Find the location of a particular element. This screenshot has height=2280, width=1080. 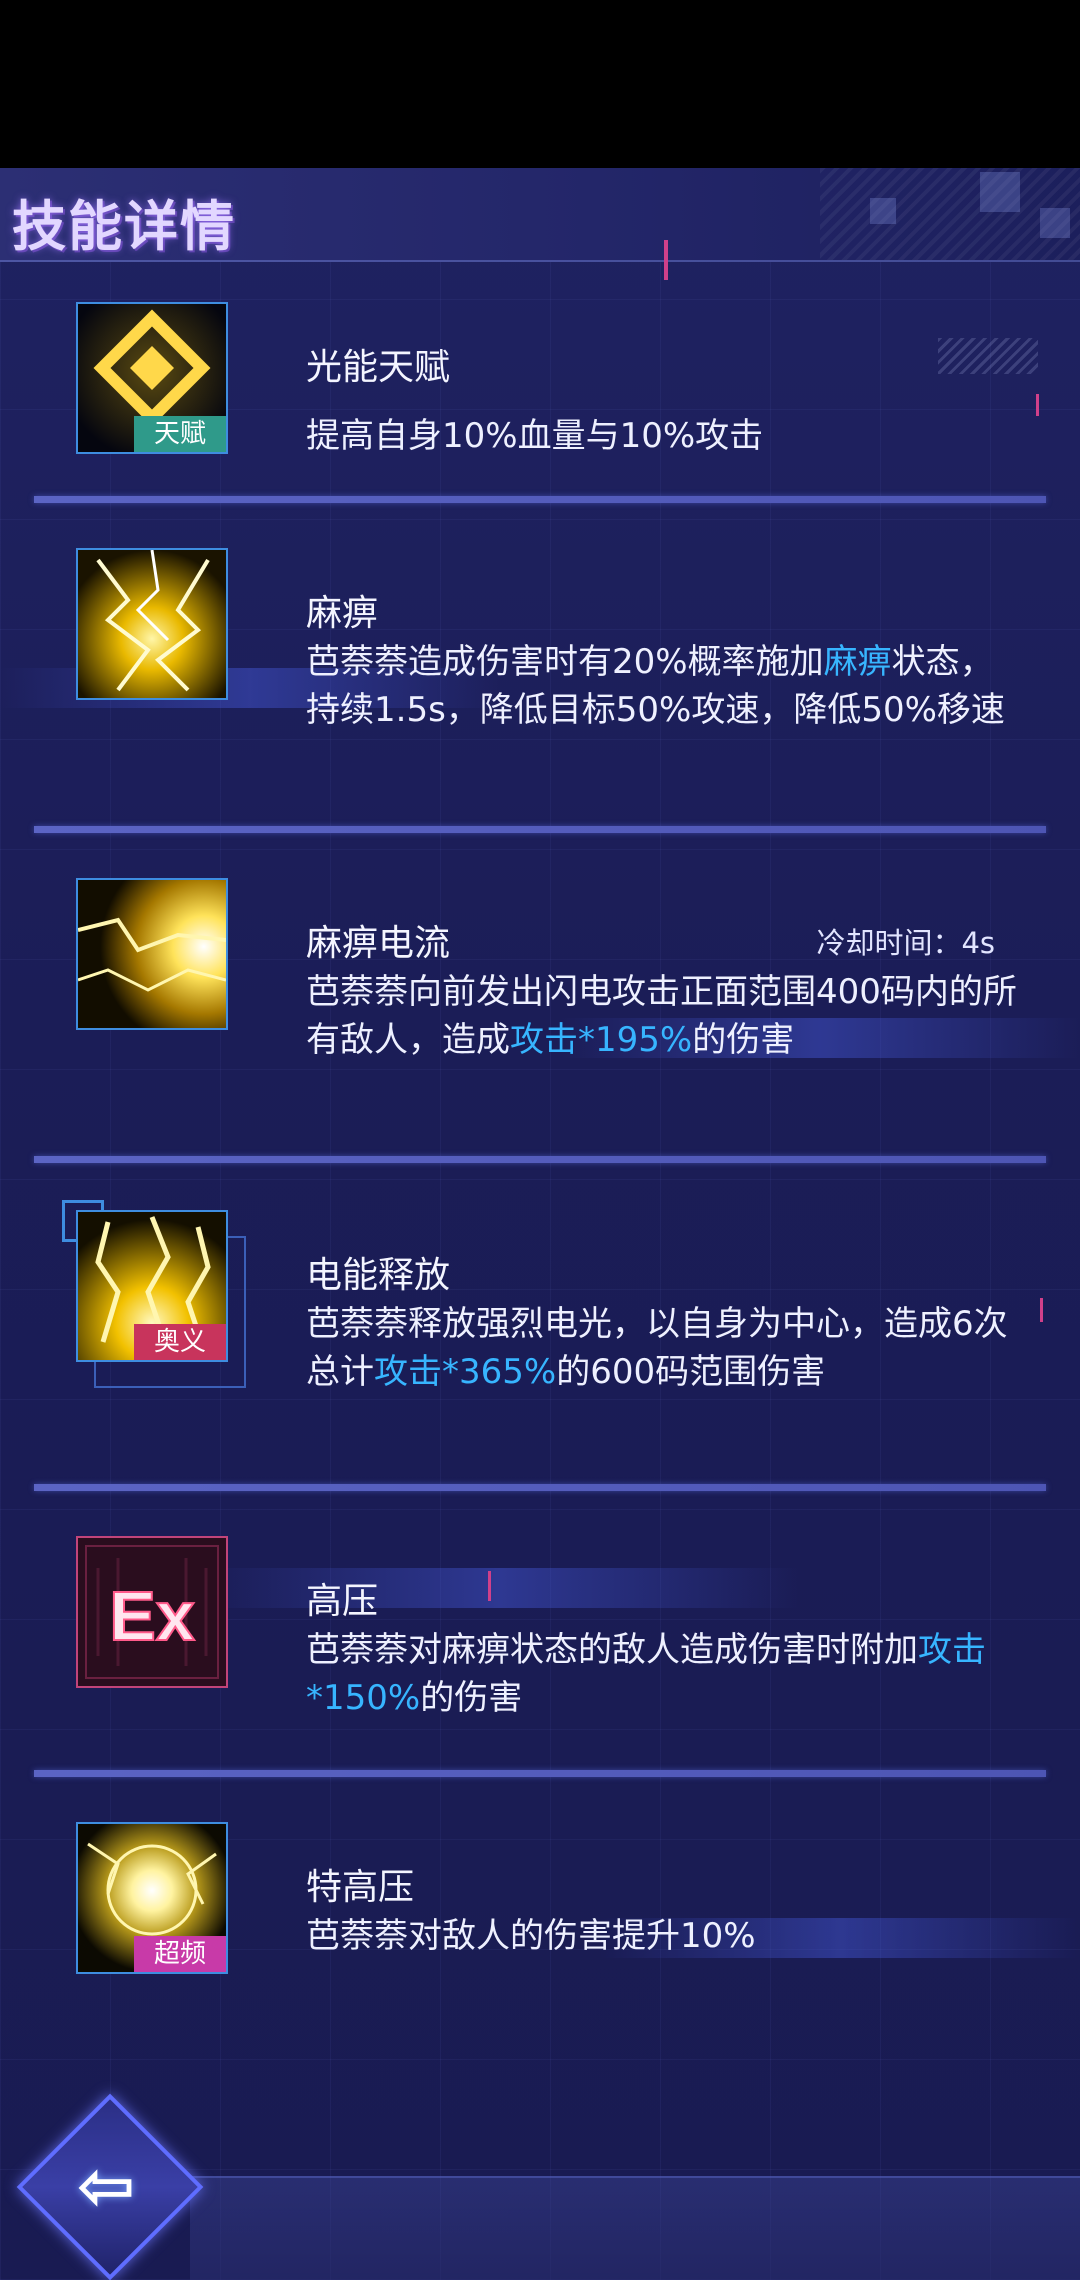

ultimate-badge: 奥义 is located at coordinates (180, 1342).